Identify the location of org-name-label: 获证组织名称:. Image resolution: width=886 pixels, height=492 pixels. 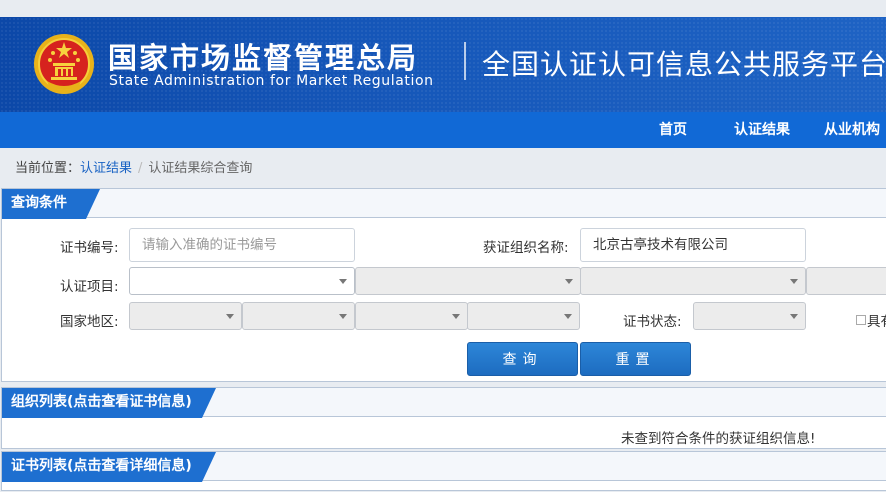
(526, 248).